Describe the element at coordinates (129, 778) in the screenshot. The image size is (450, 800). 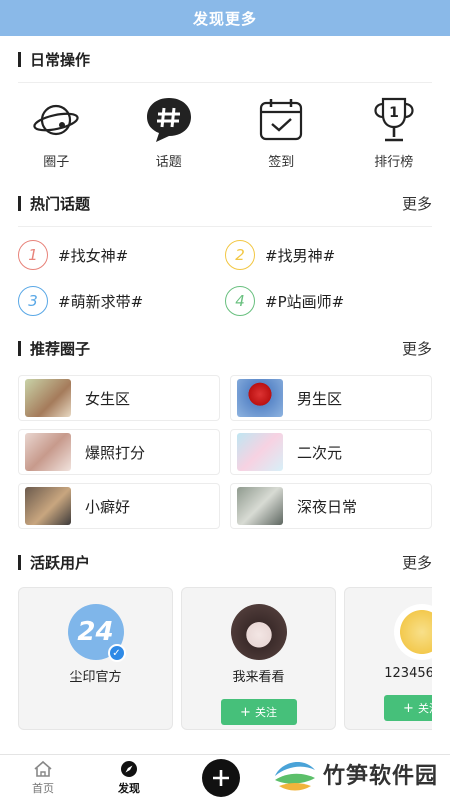
I see `nav-discover: 发现` at that location.